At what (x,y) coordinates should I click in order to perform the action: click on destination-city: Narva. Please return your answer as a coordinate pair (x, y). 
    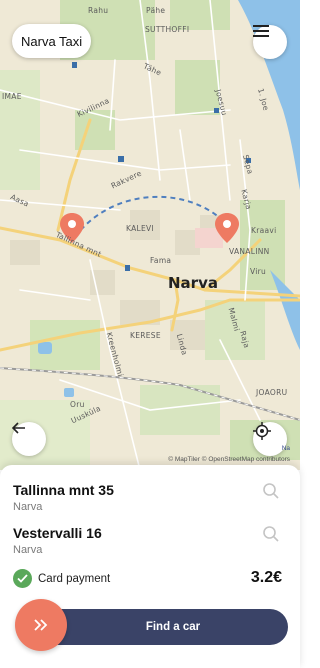
    Looking at the image, I should click on (28, 550).